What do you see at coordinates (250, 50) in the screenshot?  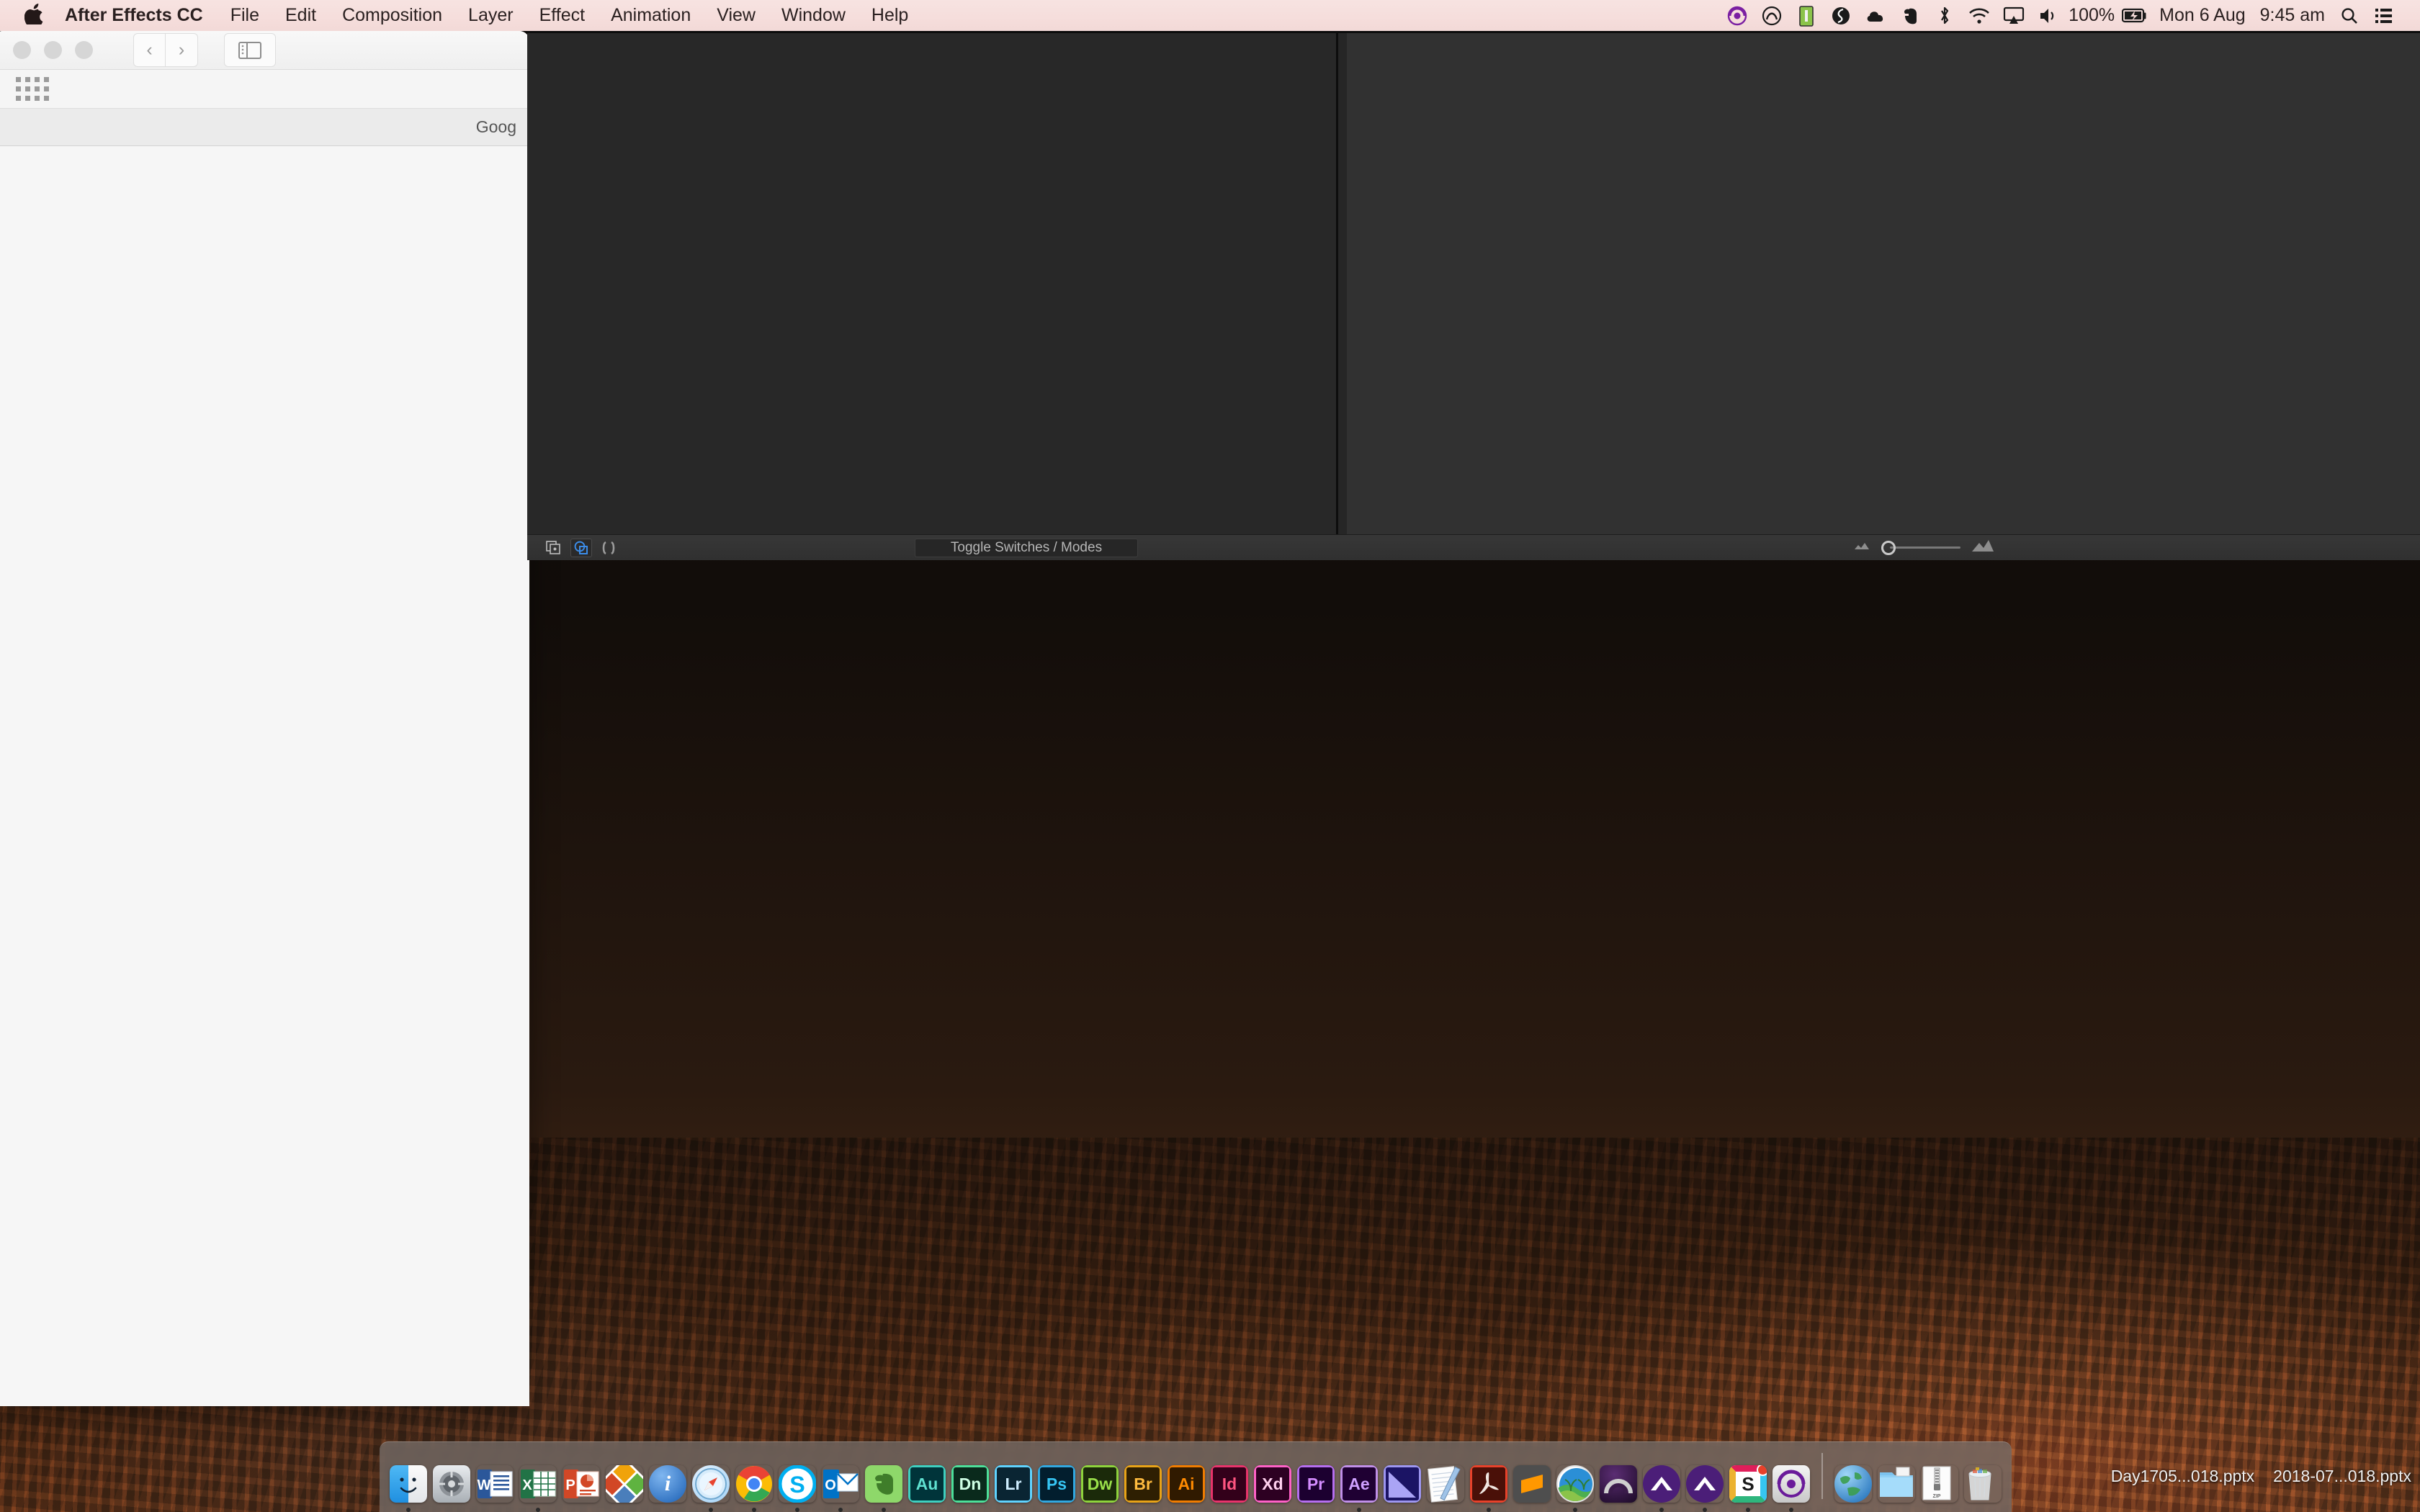 I see `sidebar-toggle-icon` at bounding box center [250, 50].